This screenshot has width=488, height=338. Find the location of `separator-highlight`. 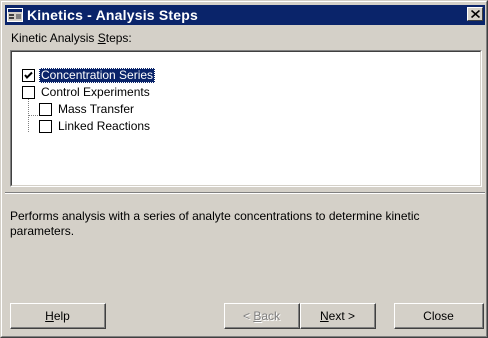

separator-highlight is located at coordinates (245, 193).